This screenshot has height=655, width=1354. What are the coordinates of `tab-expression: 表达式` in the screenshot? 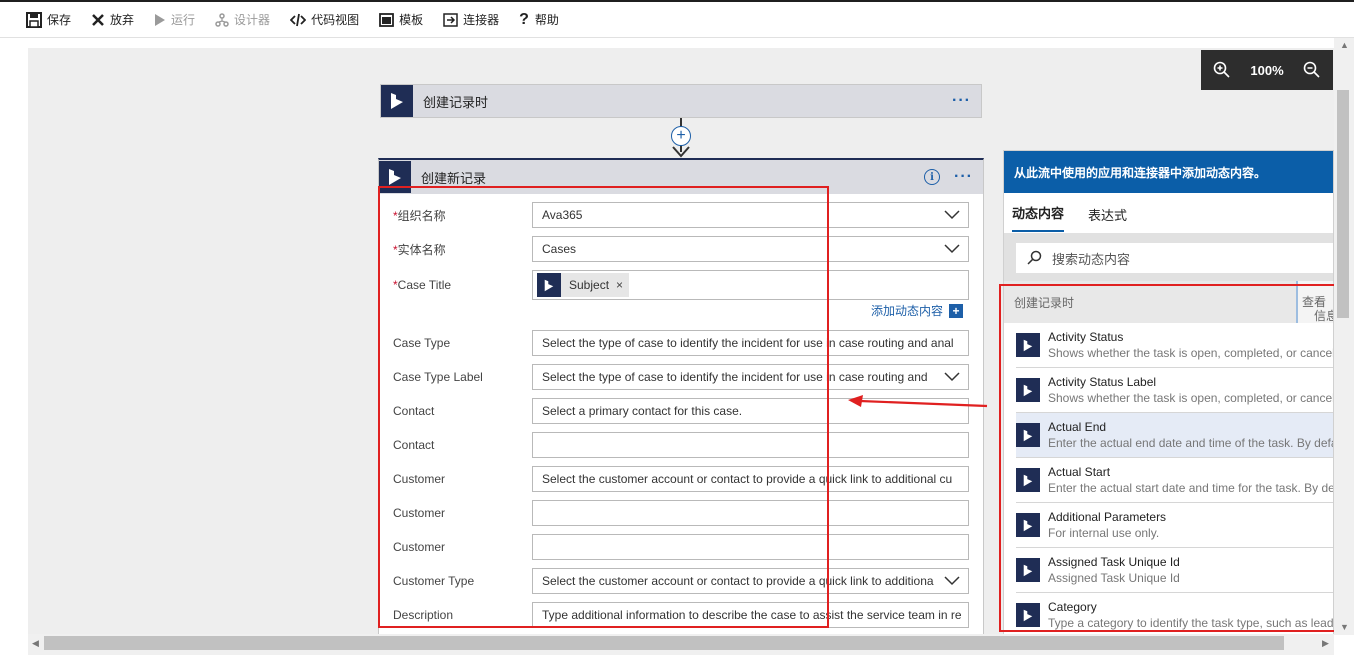 It's located at (1107, 218).